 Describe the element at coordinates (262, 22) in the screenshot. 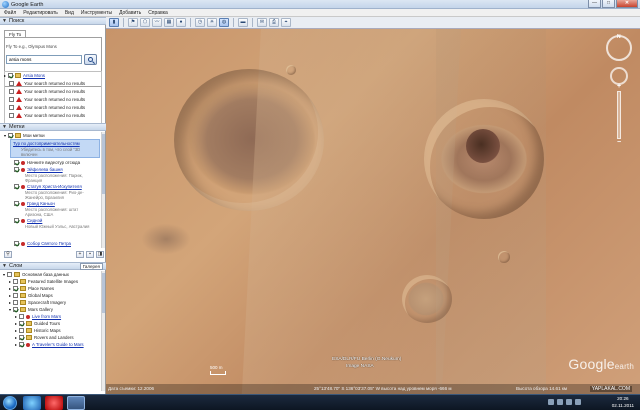

I see `email-icon: ✉` at that location.